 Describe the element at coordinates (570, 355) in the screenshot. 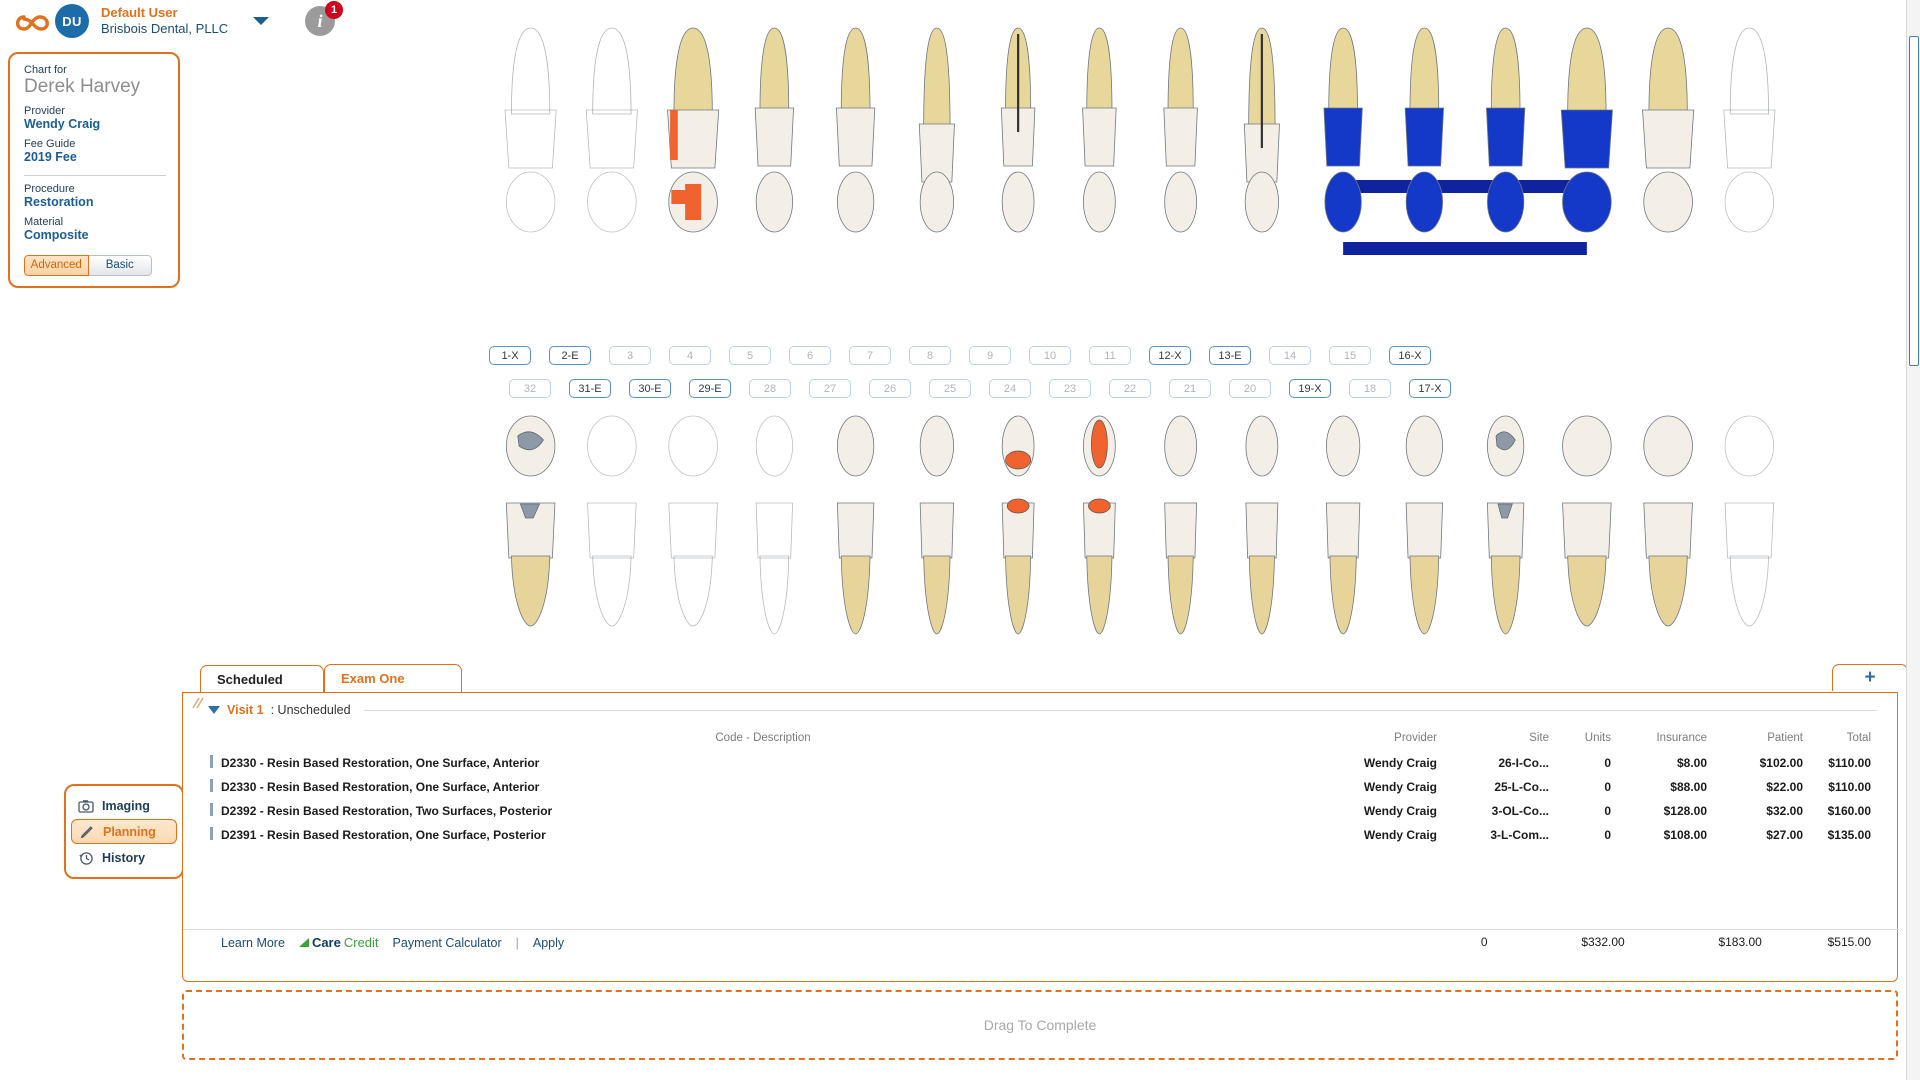

I see `tooth-number-2-e: 2-E` at that location.